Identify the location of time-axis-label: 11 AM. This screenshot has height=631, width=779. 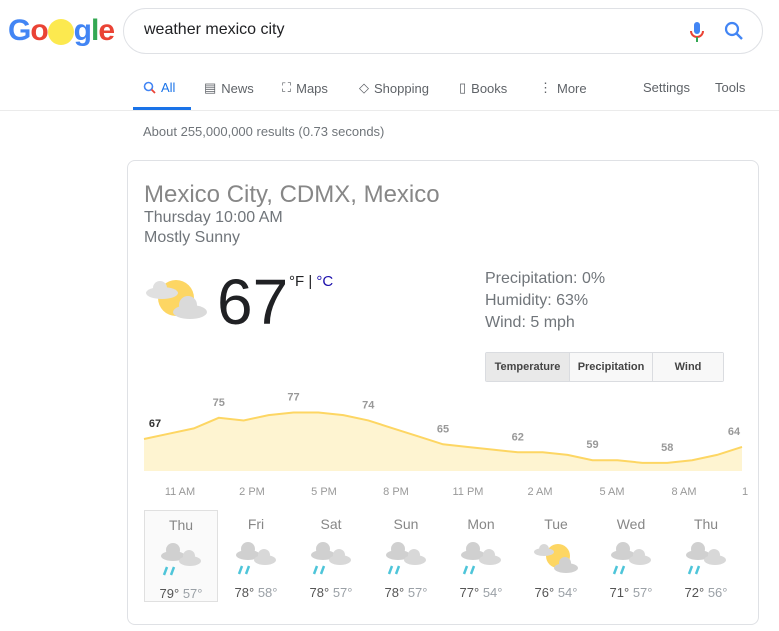
(180, 492).